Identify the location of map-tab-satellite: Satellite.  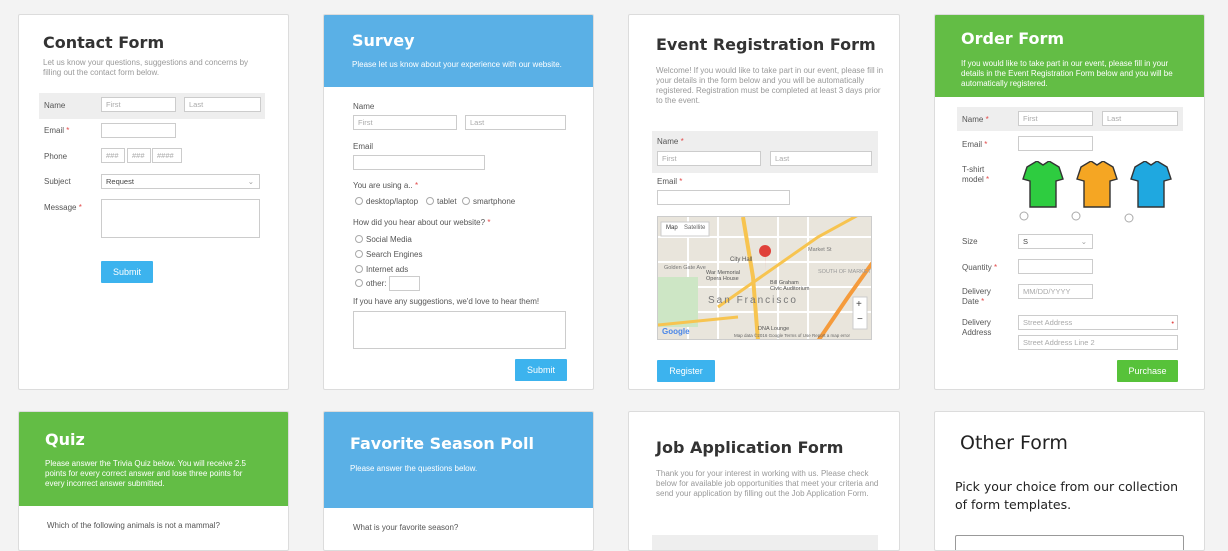
(694, 228).